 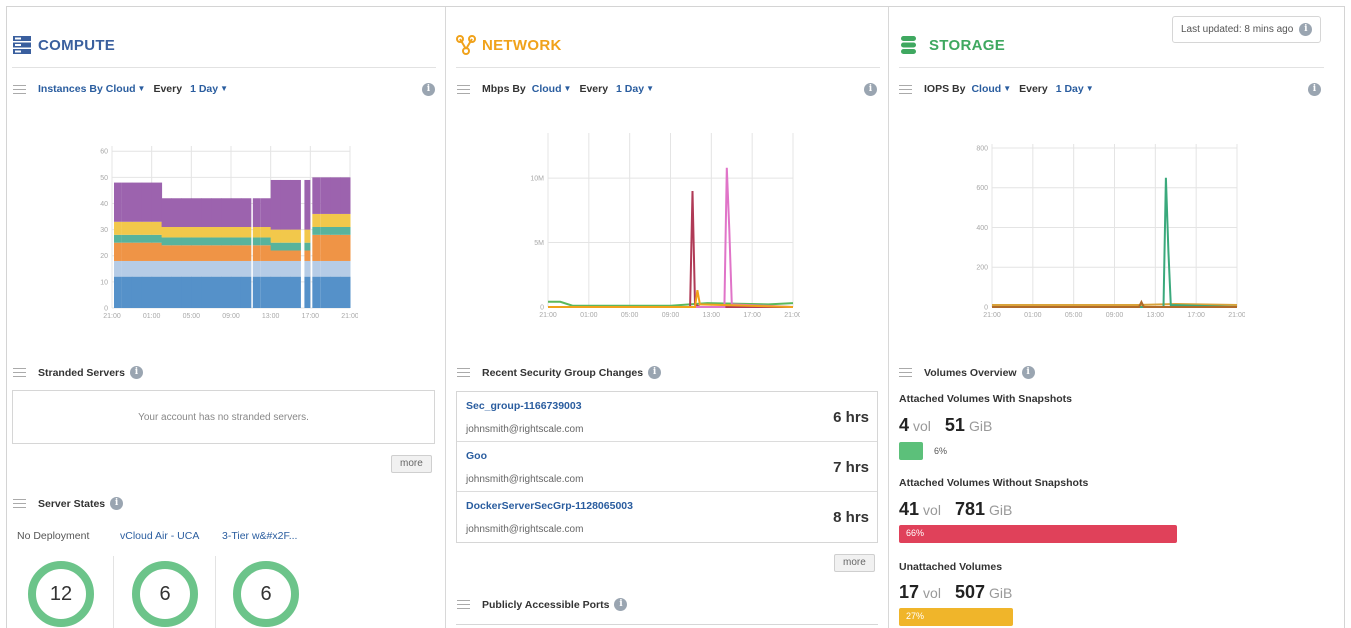 I want to click on server-states-header: Server States i, so click(x=68, y=503).